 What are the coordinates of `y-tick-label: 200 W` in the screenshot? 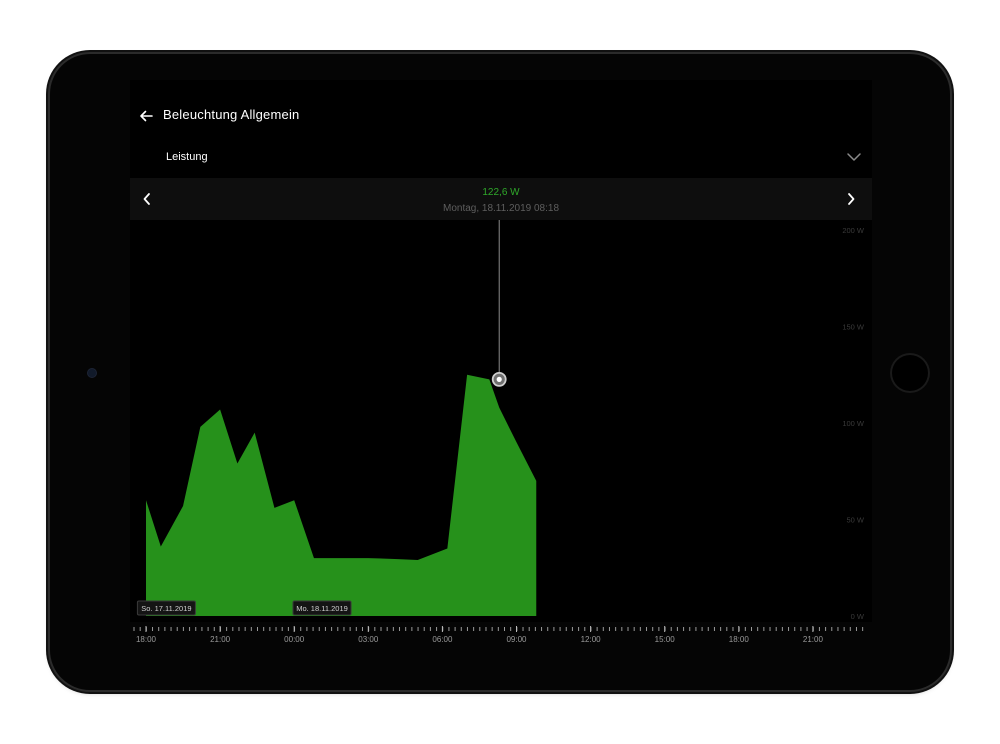 It's located at (853, 230).